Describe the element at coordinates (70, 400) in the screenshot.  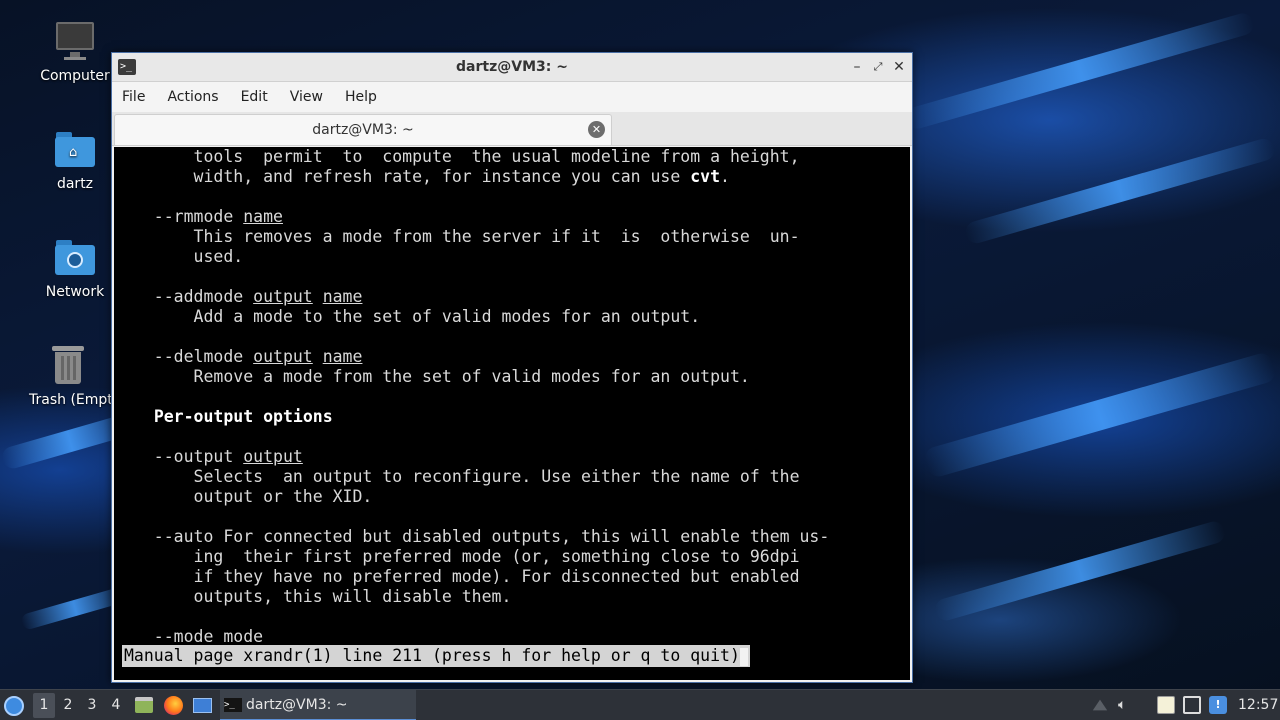
I see `desktop-icon-label: Trash (Empty)` at that location.